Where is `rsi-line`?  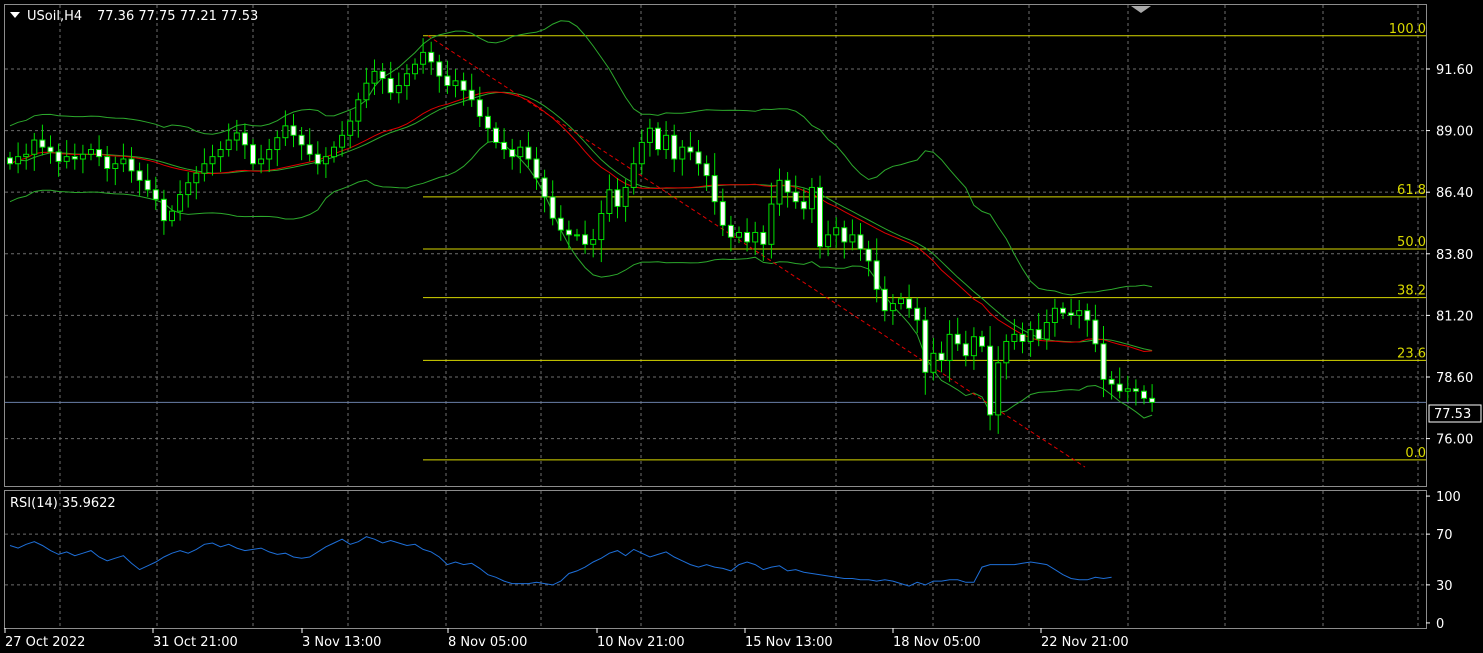 rsi-line is located at coordinates (560, 561).